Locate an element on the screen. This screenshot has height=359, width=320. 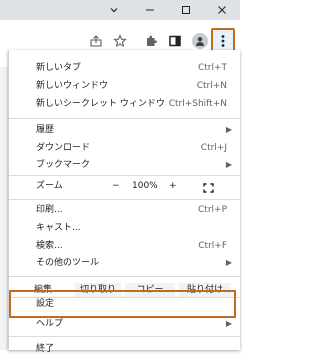
title-bar is located at coordinates (120, 10).